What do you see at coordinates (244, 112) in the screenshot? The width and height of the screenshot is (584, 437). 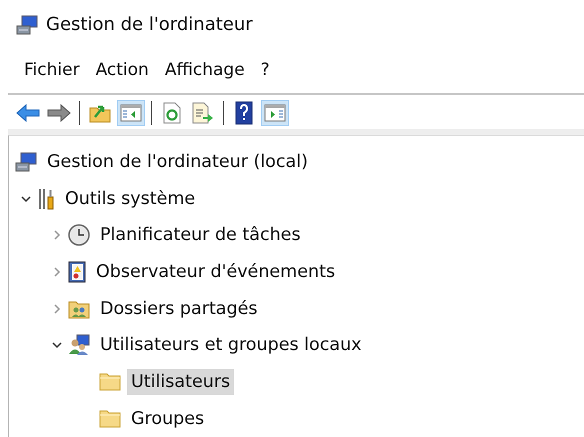 I see `help-icon` at bounding box center [244, 112].